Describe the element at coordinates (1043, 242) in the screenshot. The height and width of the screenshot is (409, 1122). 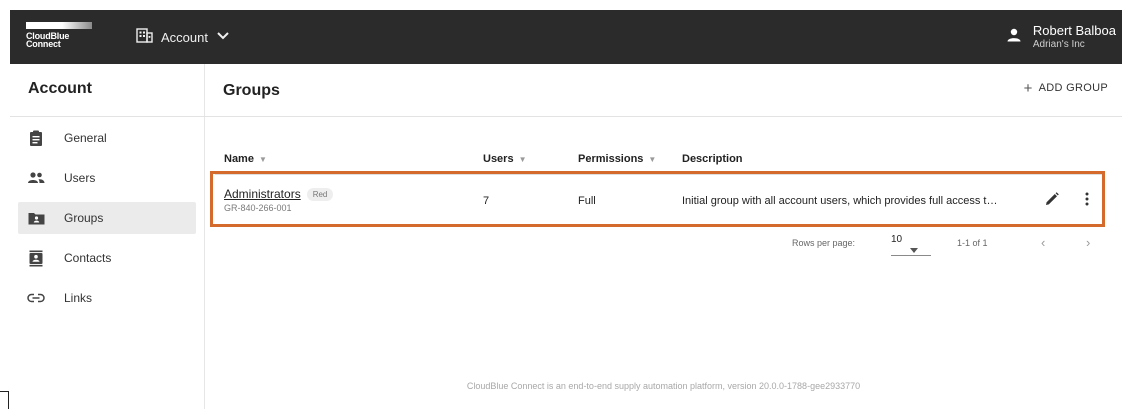
I see `prev-page-button: ‹` at that location.